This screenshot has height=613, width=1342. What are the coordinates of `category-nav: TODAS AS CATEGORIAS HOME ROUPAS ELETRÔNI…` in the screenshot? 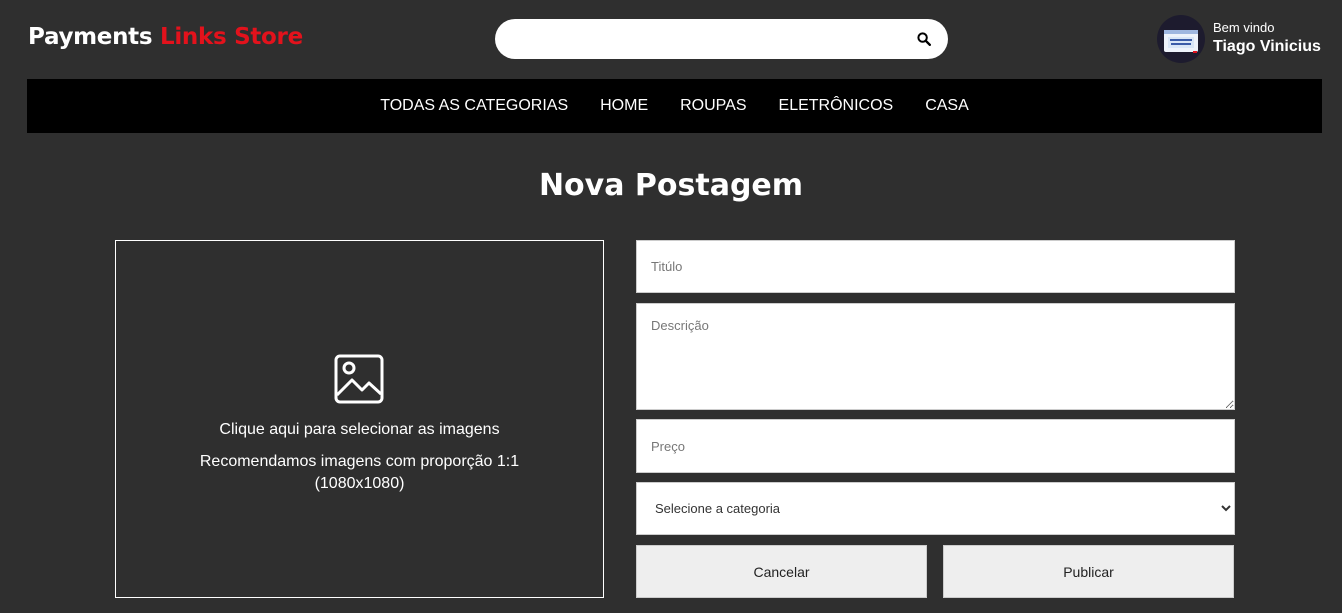 It's located at (674, 106).